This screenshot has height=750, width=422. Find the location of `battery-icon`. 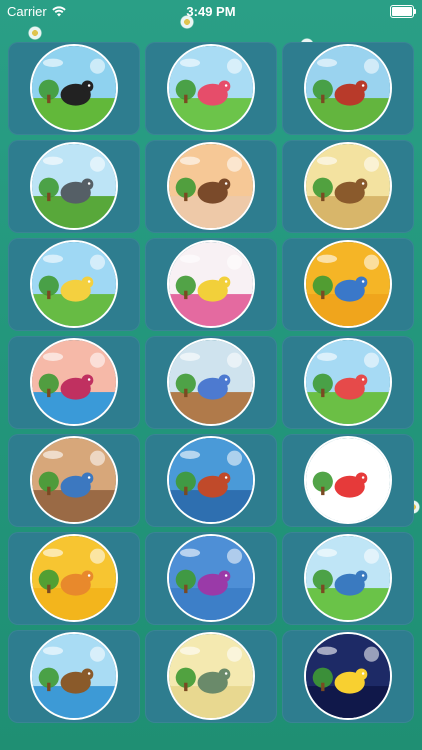

battery-icon is located at coordinates (403, 11).